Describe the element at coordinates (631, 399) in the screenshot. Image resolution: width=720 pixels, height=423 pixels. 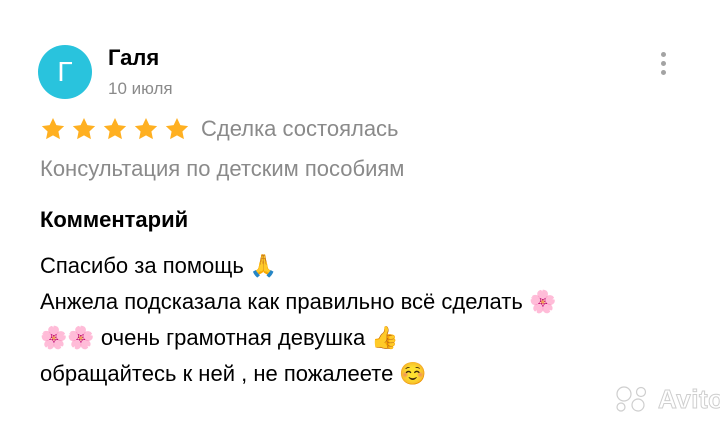
I see `avito-dots-icon` at that location.